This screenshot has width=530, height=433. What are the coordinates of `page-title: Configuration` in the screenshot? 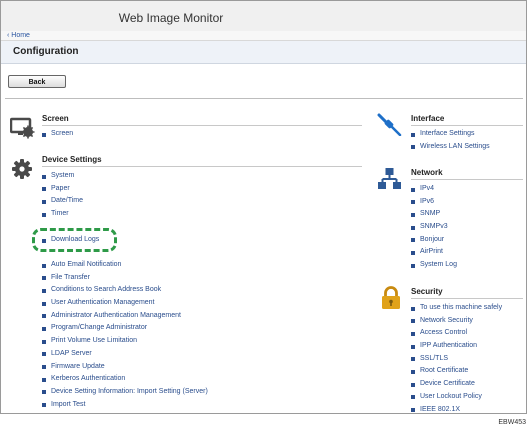 It's located at (46, 51).